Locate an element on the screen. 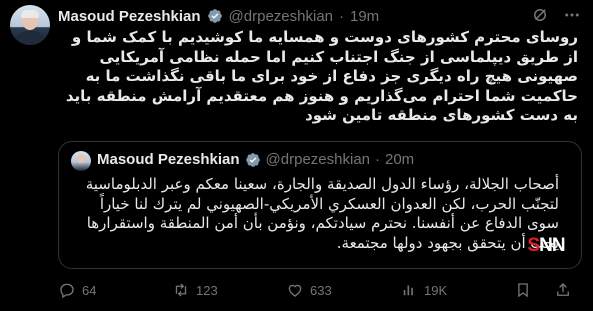  repost-count: 123 is located at coordinates (207, 290).